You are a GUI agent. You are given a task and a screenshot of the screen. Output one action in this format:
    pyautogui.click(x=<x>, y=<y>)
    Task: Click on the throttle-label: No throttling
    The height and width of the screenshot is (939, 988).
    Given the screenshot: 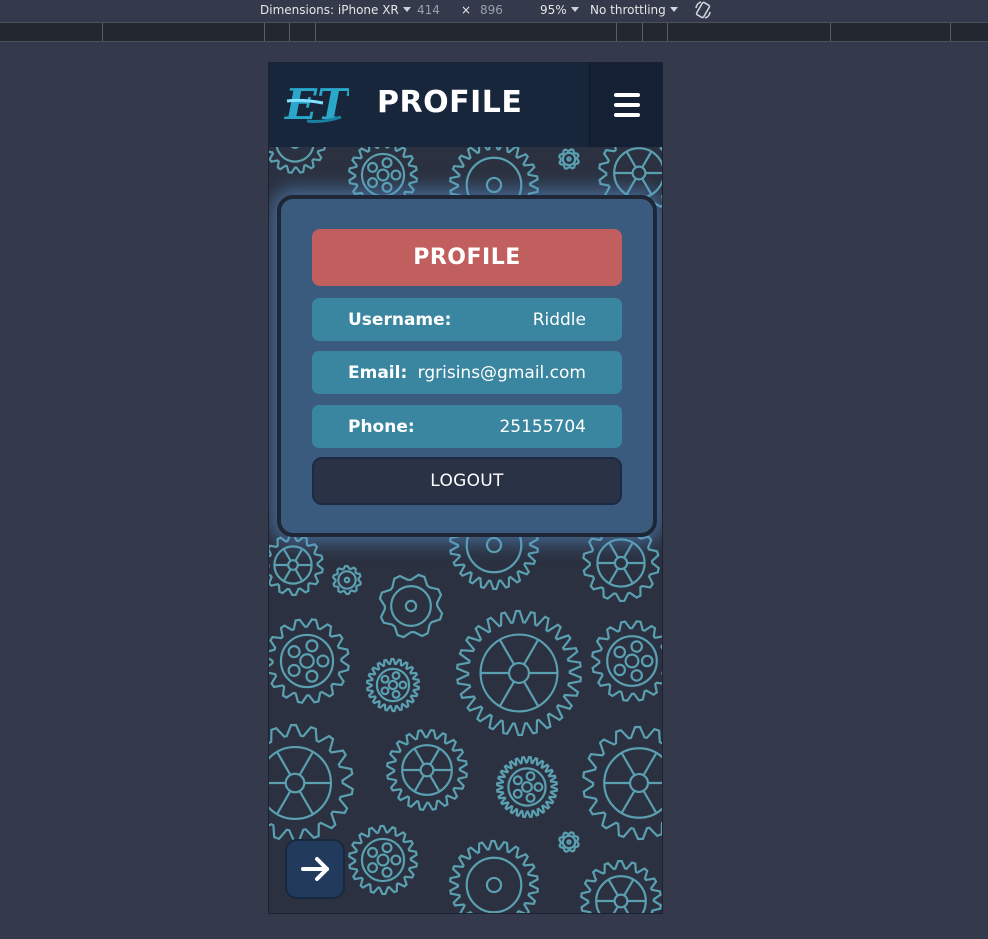 What is the action you would take?
    pyautogui.click(x=628, y=10)
    